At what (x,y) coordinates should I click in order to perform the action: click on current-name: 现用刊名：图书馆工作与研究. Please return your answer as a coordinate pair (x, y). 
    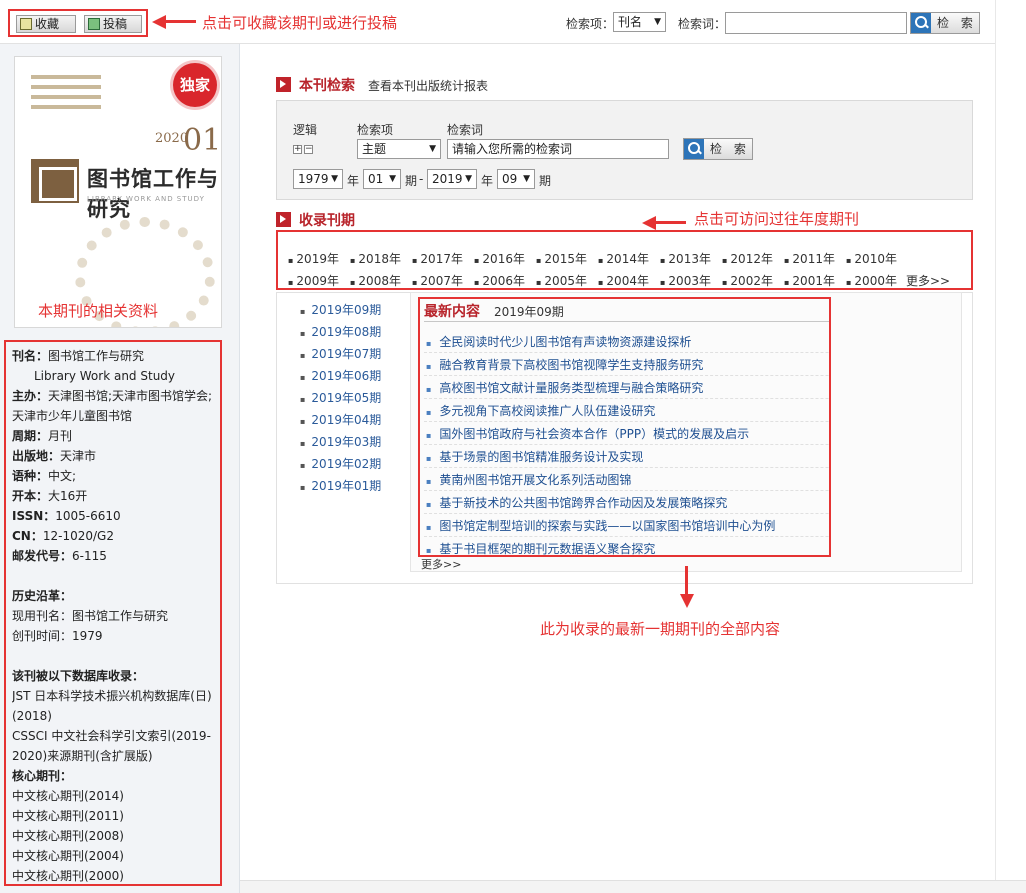
    Looking at the image, I should click on (90, 616).